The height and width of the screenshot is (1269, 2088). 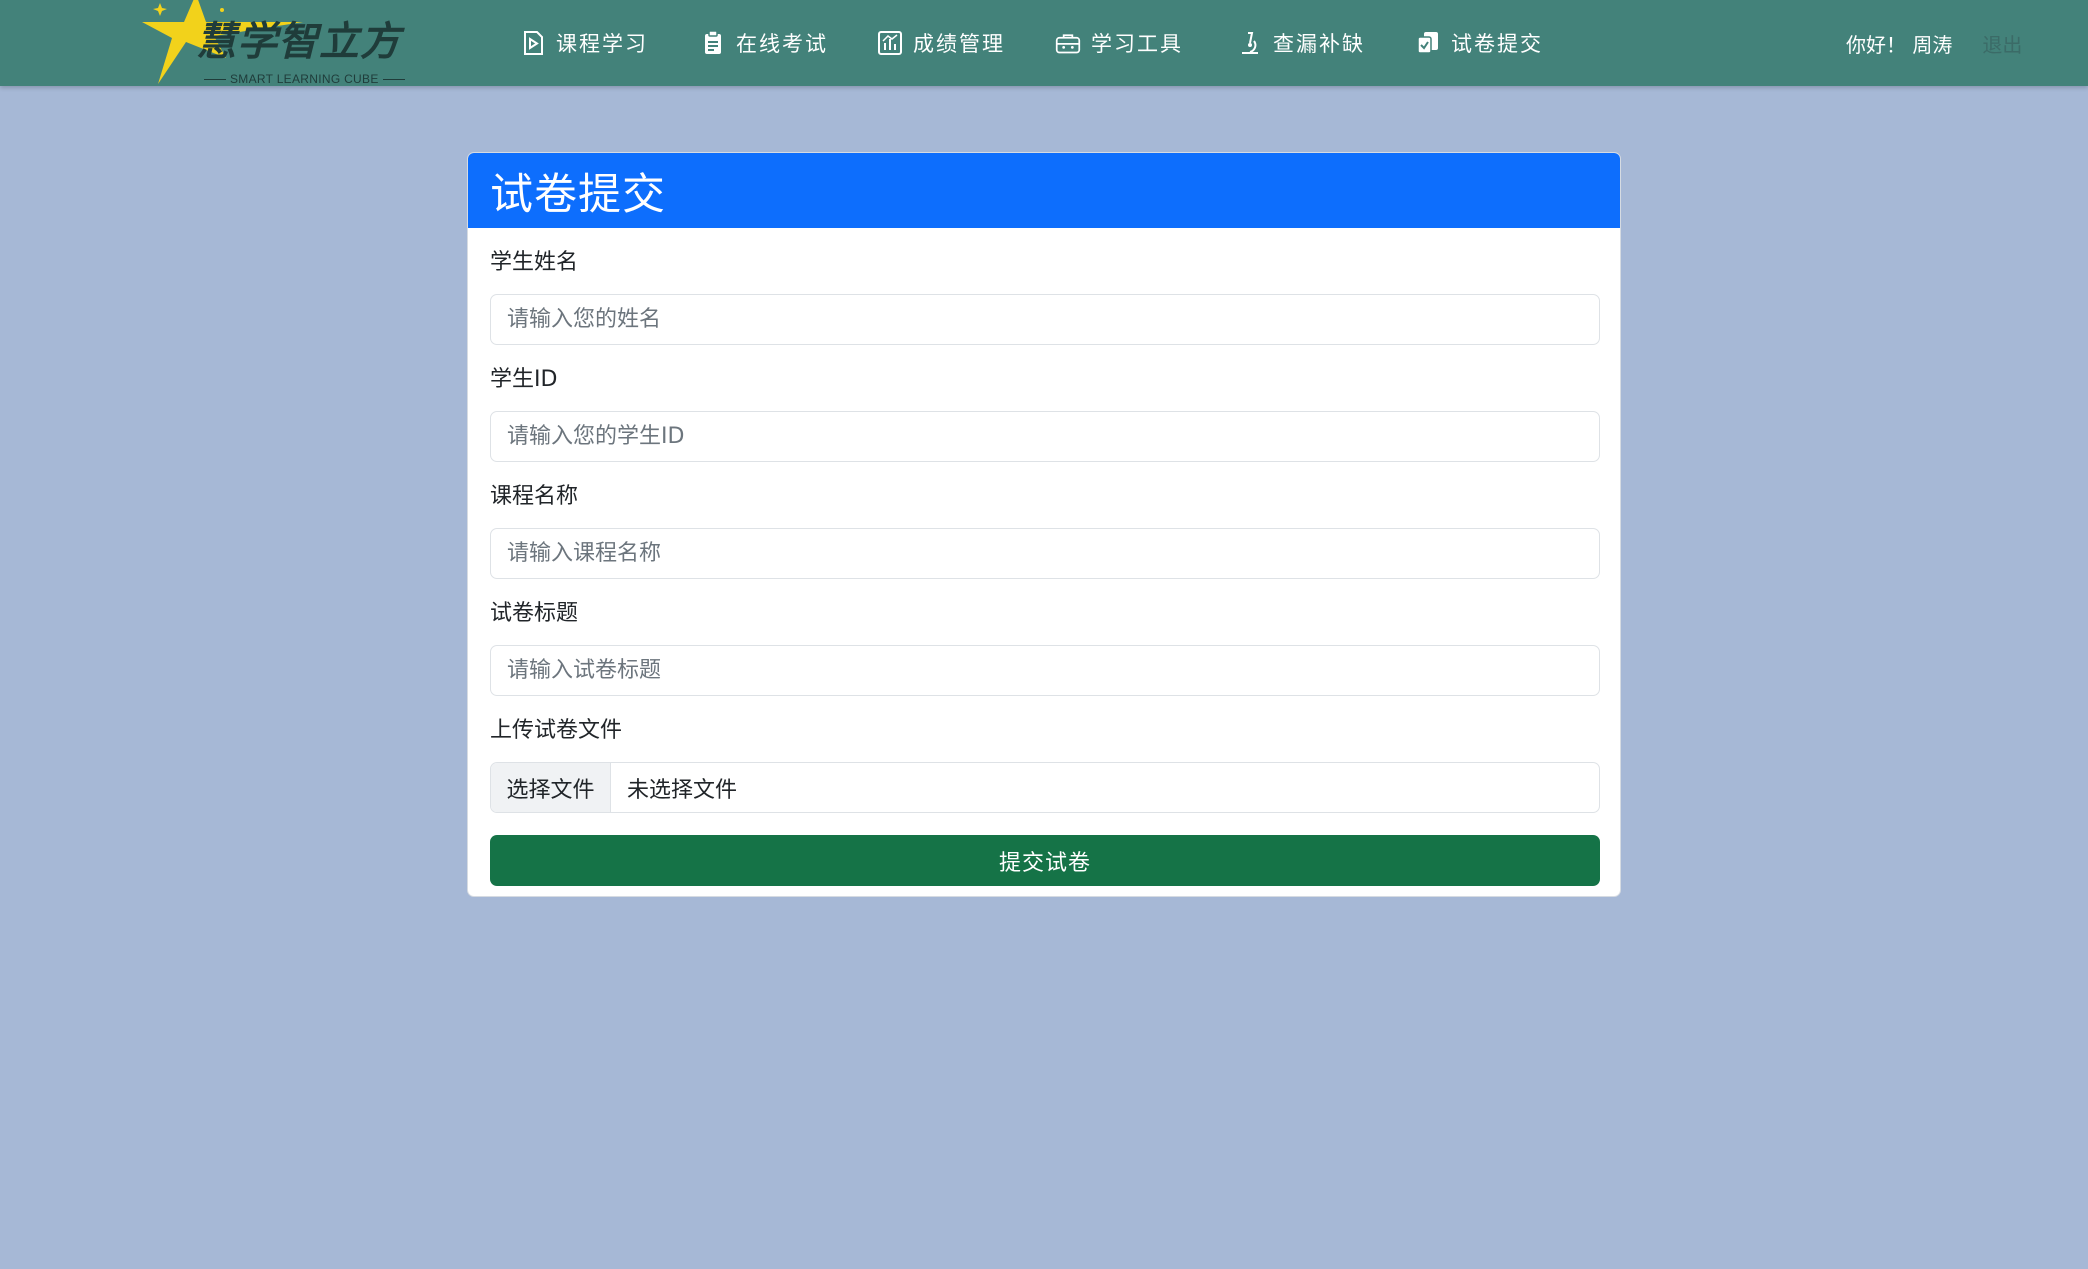 What do you see at coordinates (375, 79) in the screenshot?
I see `logo-tagline: SMART LEARNING CUBE` at bounding box center [375, 79].